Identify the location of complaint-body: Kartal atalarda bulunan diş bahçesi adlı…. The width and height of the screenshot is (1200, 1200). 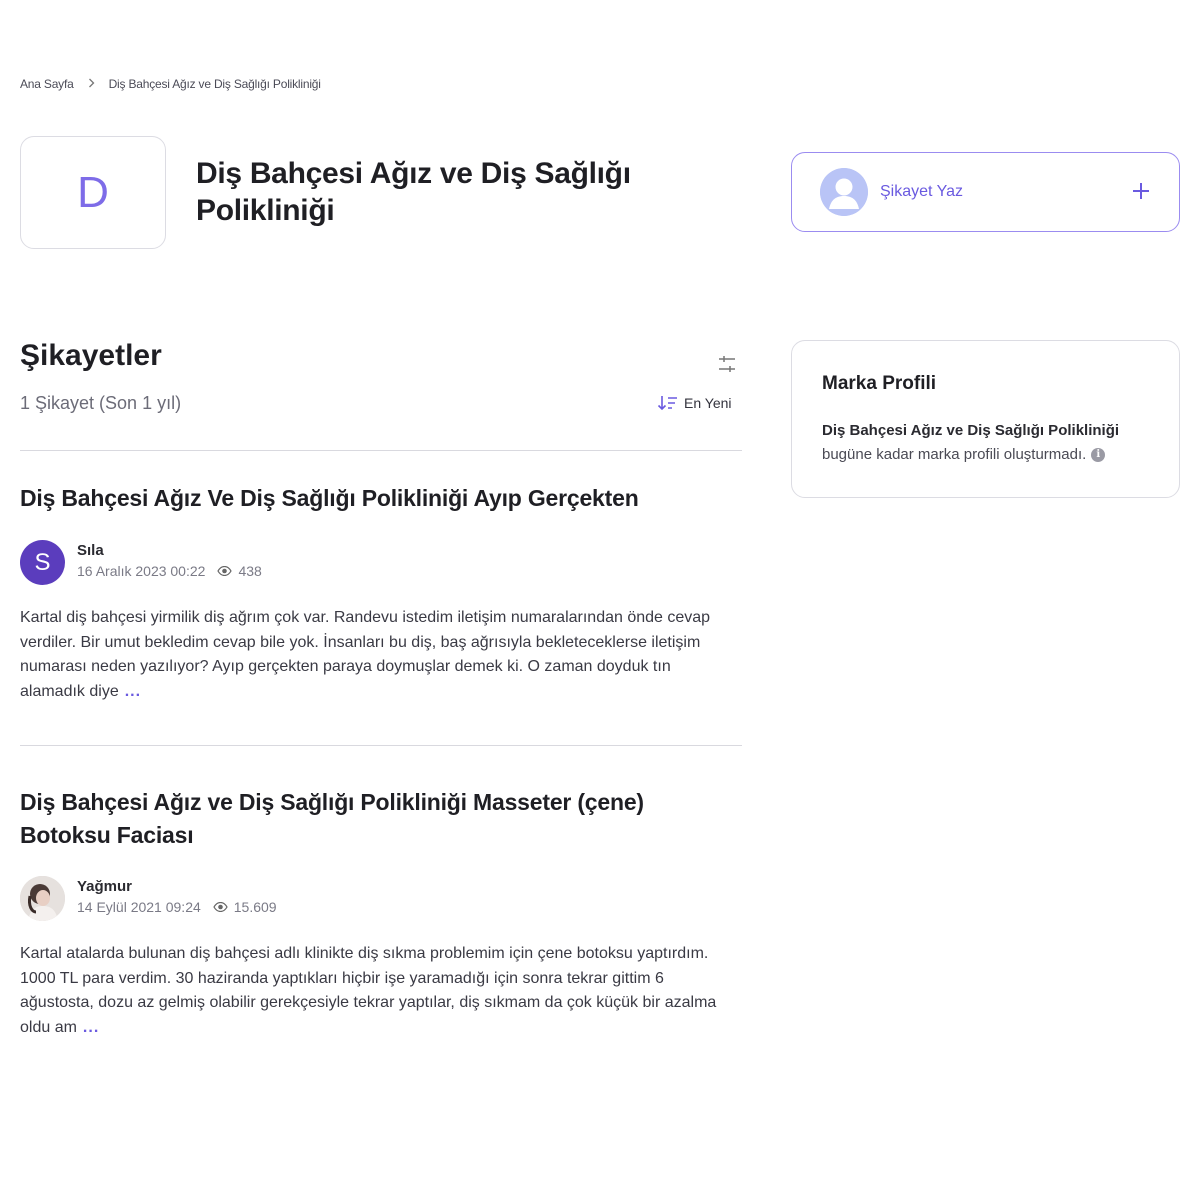
(376, 991).